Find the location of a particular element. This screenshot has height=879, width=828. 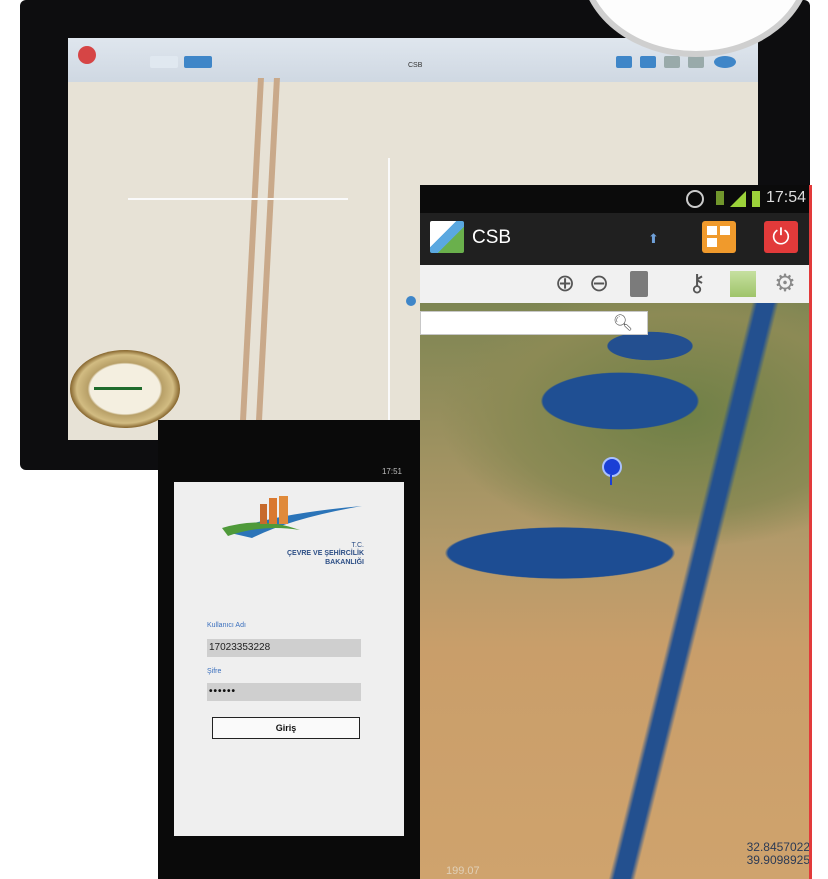

scale-label: 199.07 is located at coordinates (463, 871).